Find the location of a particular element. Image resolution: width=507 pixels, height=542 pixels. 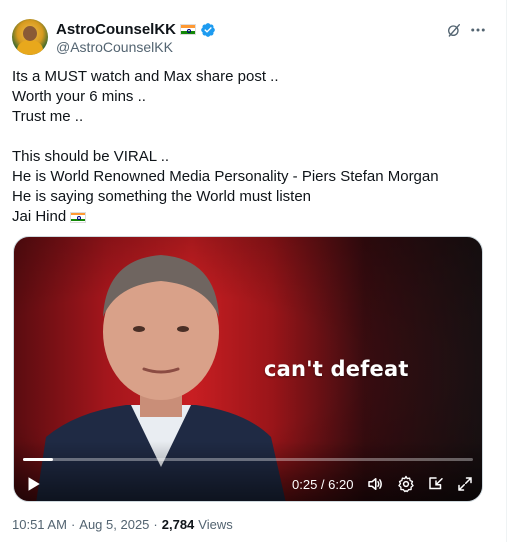

author-handle: @AstroCounselKK is located at coordinates (114, 47).